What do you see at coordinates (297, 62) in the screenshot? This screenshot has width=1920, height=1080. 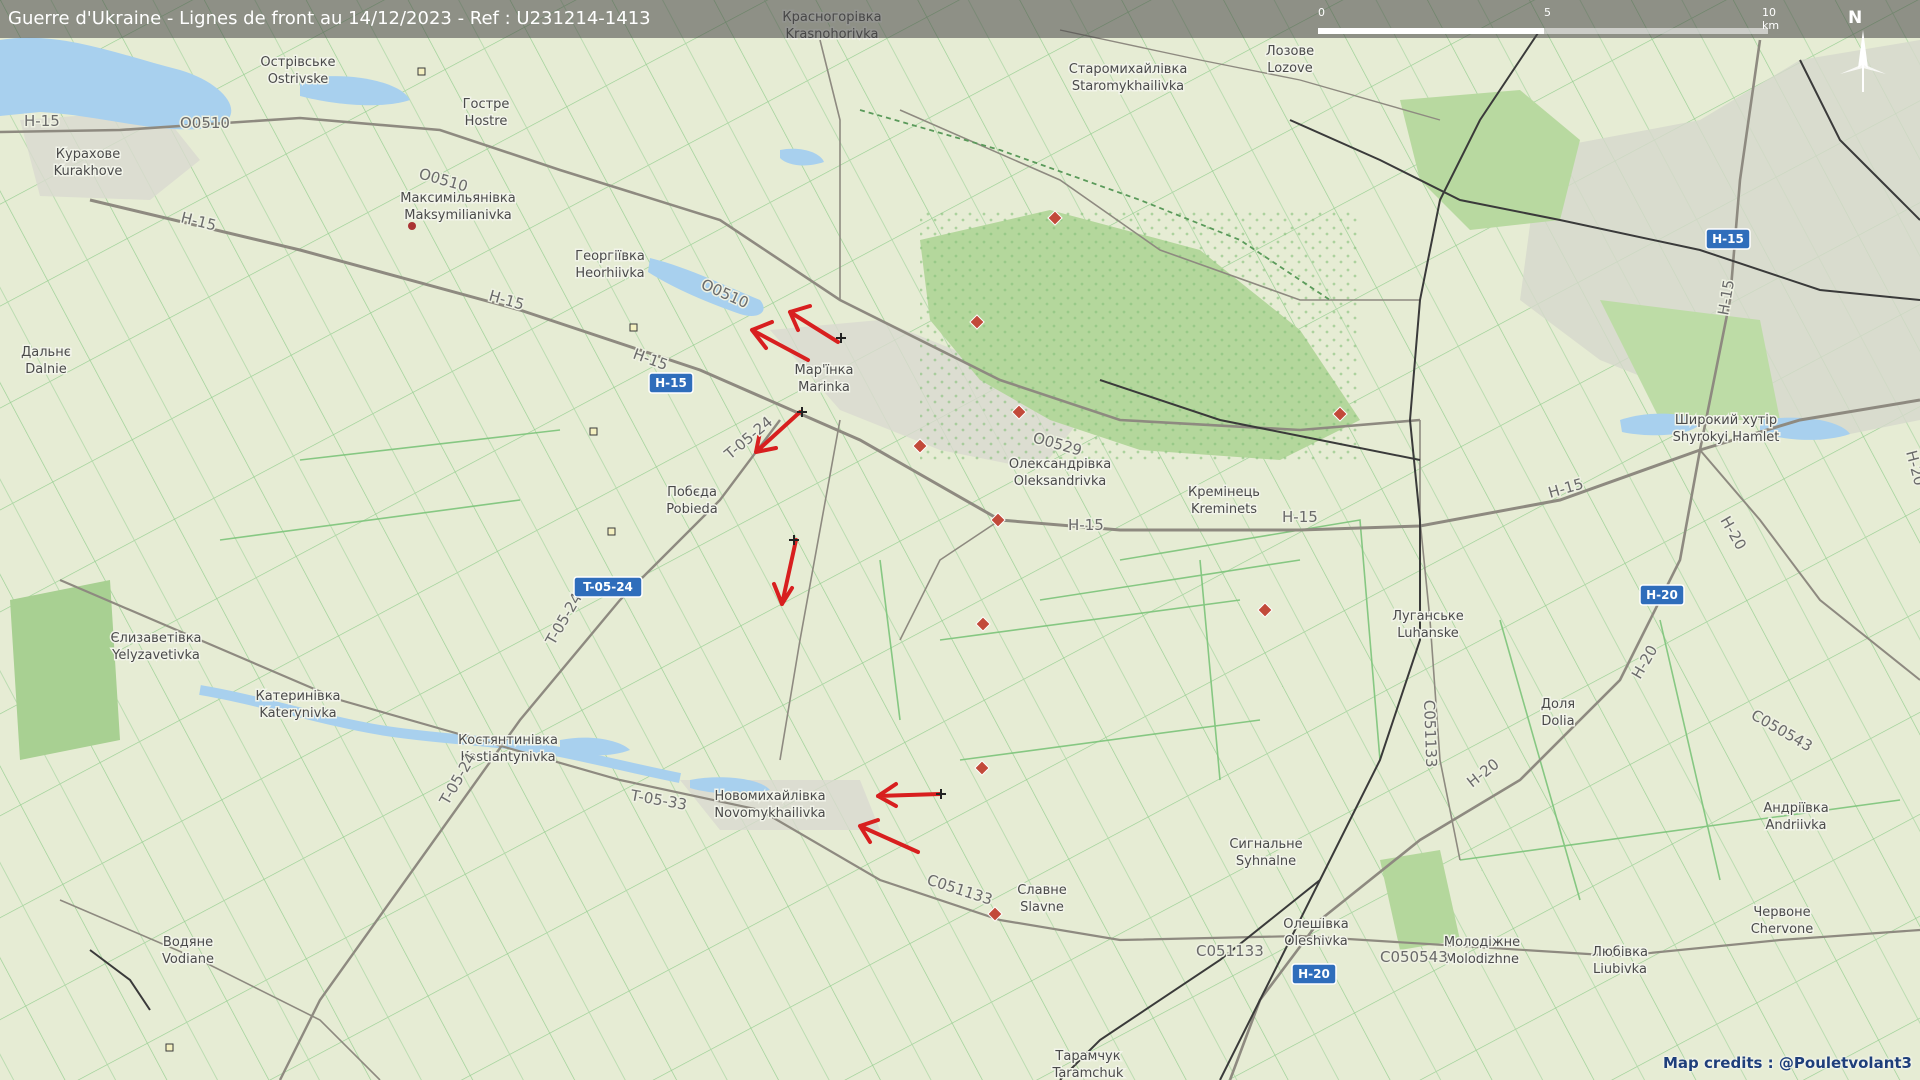 I see `place-name-uk: Острівське` at bounding box center [297, 62].